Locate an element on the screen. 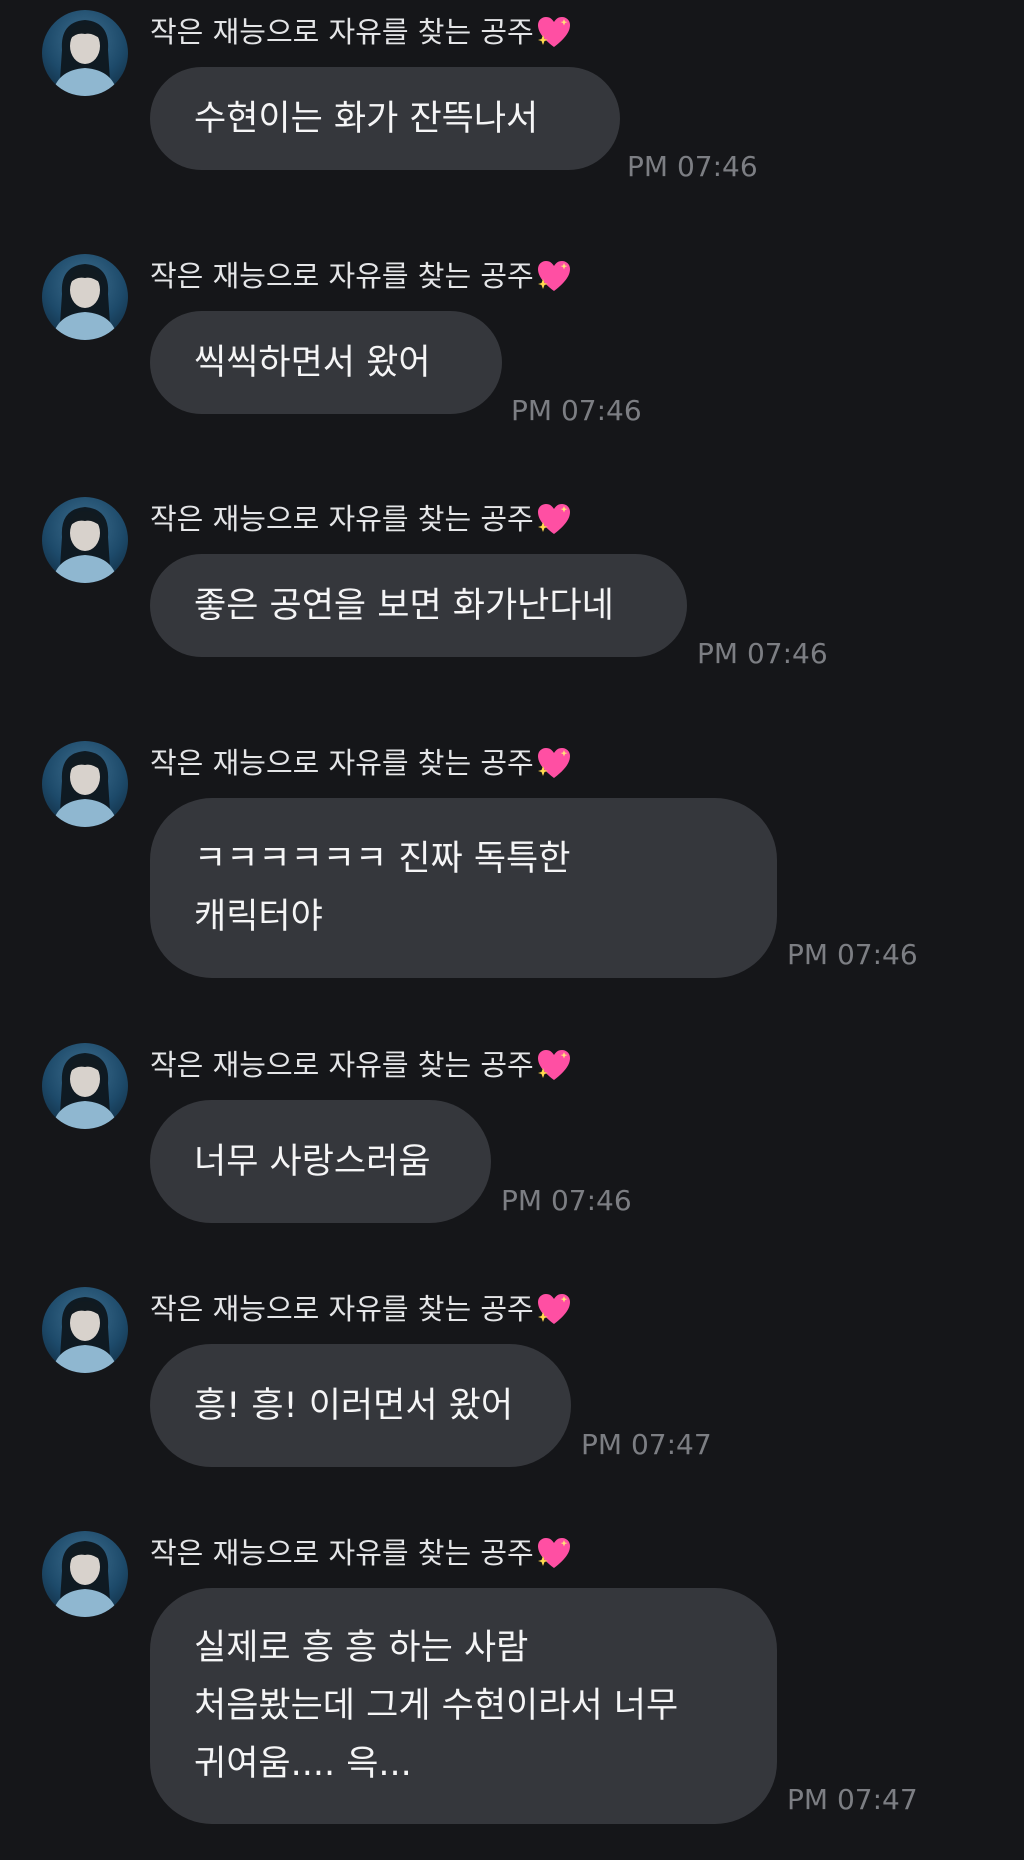 This screenshot has width=1024, height=1860. message-text: 캐릭터야 is located at coordinates (258, 917).